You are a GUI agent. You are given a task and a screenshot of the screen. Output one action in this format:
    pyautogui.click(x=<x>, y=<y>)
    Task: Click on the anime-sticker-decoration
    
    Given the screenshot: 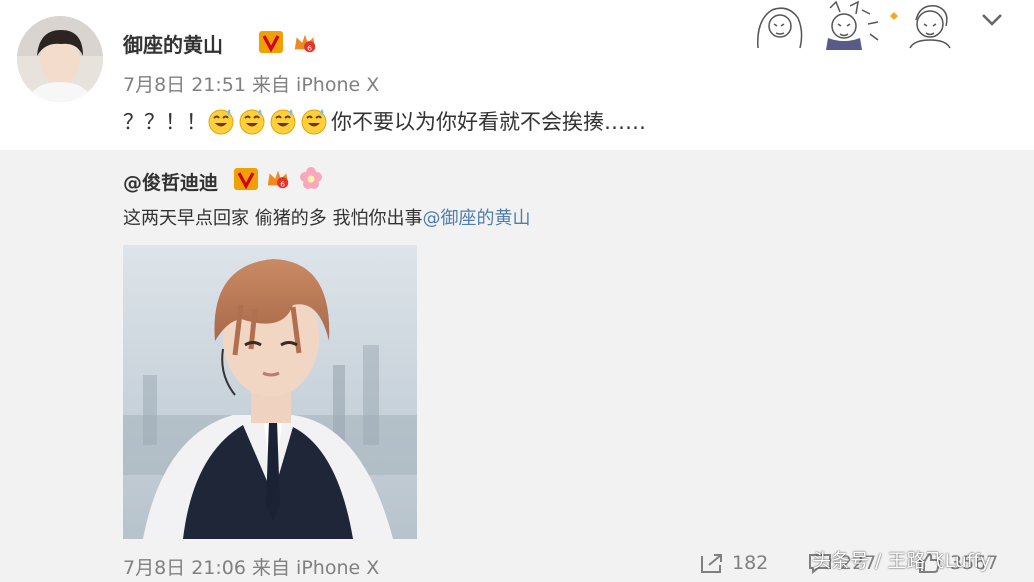 What is the action you would take?
    pyautogui.click(x=861, y=25)
    